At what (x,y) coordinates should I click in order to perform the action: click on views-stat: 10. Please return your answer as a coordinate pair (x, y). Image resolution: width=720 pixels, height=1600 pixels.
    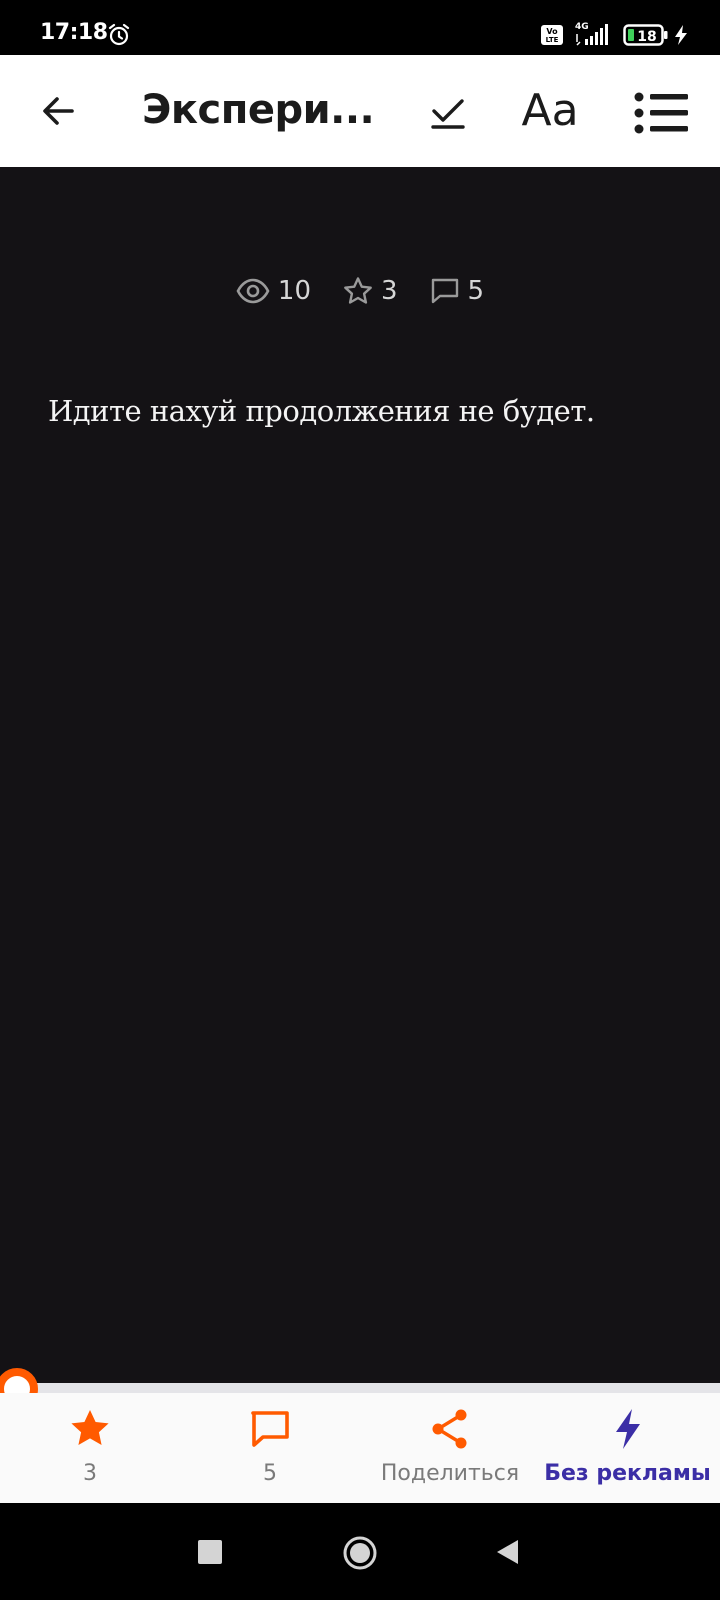
    Looking at the image, I should click on (273, 291).